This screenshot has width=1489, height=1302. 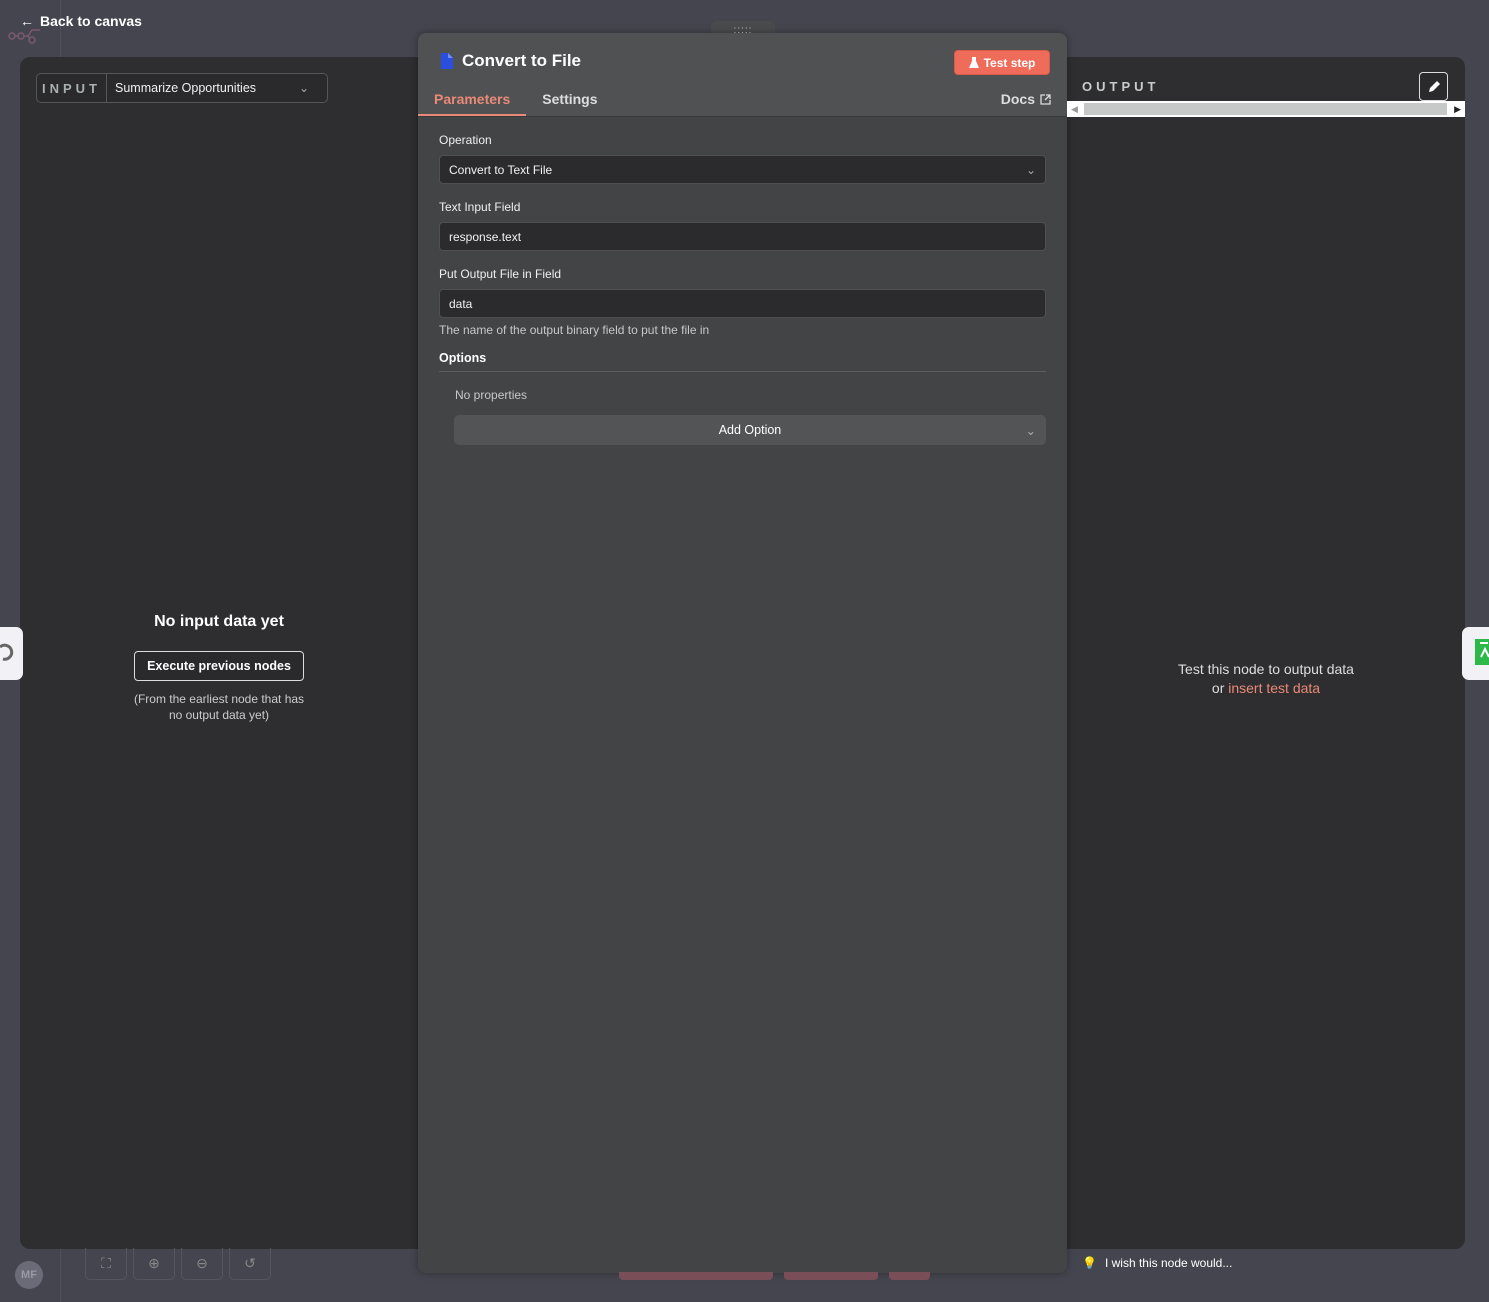 I want to click on text-input-field: response.text, so click(x=742, y=236).